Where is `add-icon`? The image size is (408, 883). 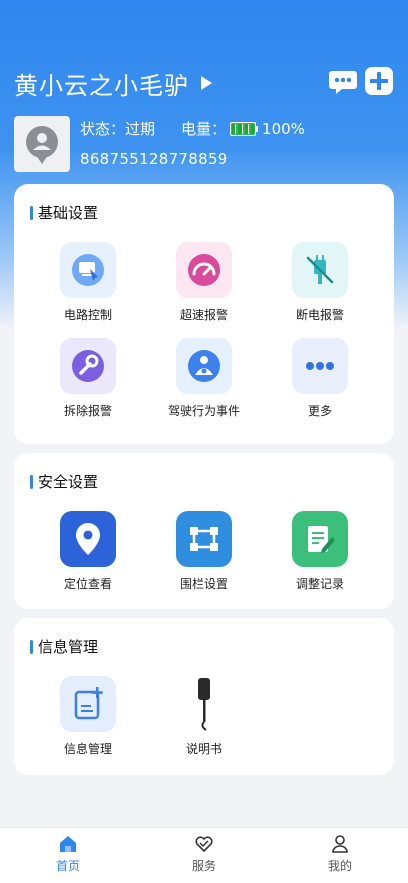
add-icon is located at coordinates (379, 81).